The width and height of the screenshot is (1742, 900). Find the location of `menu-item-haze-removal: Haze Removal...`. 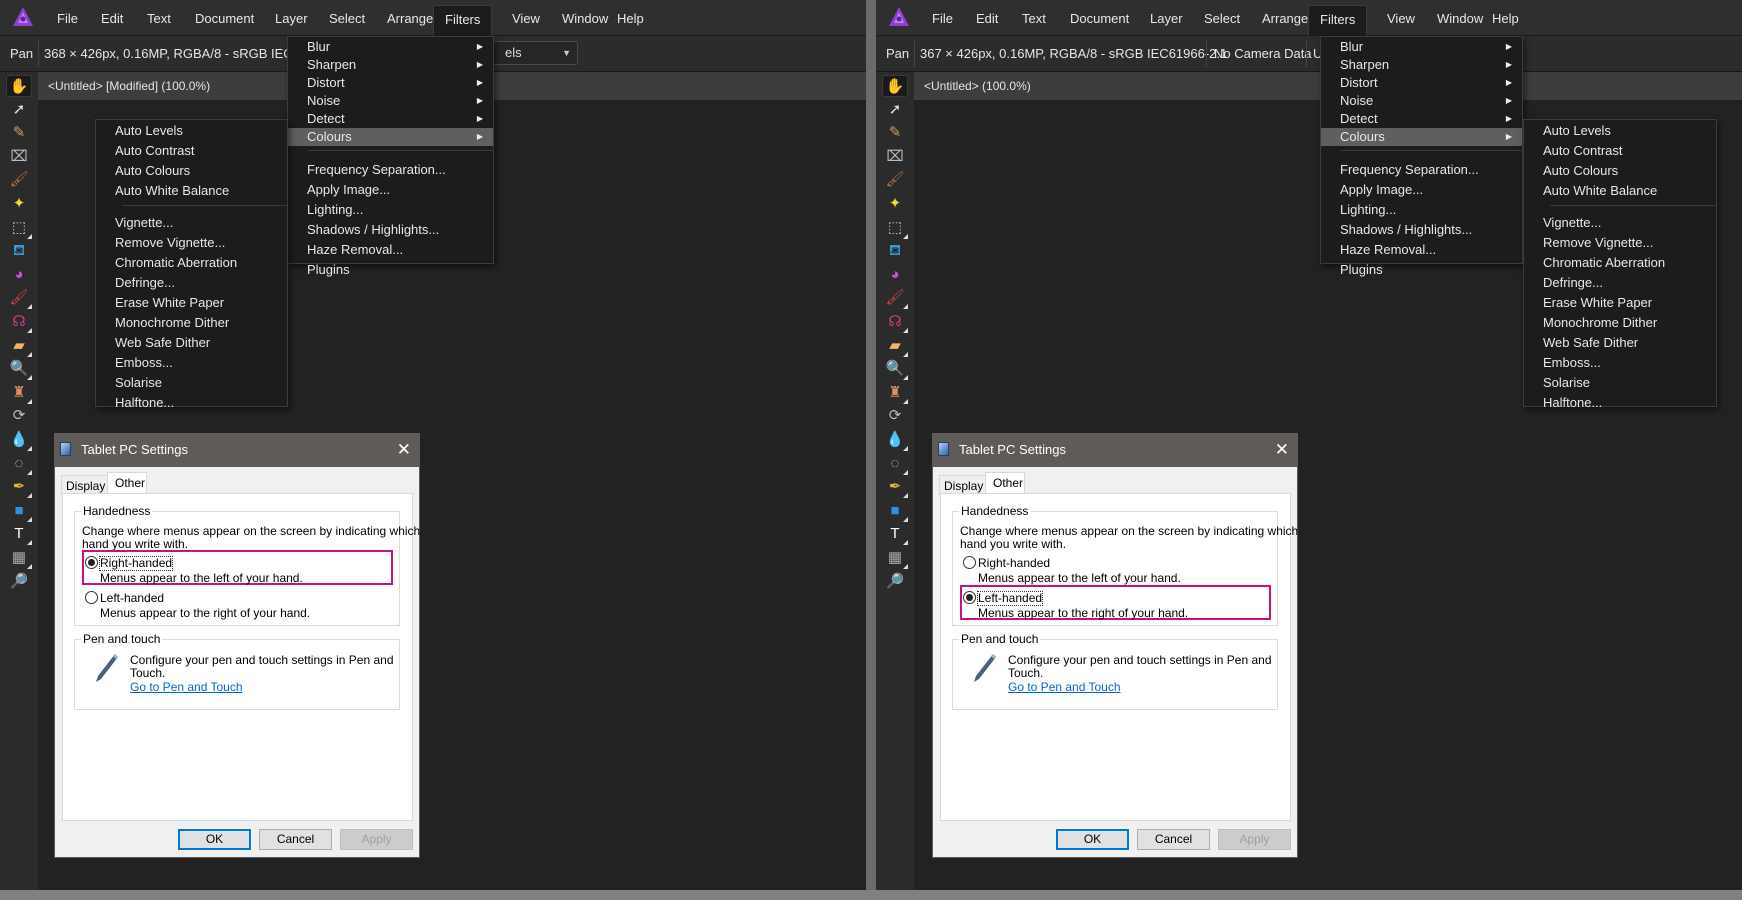

menu-item-haze-removal: Haze Removal... is located at coordinates (390, 250).